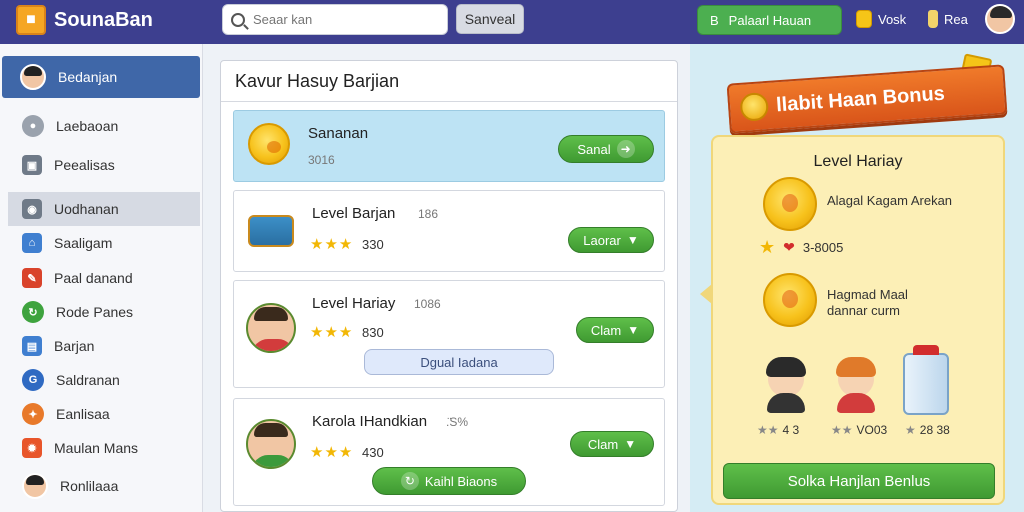 The image size is (1024, 512). What do you see at coordinates (86, 209) in the screenshot?
I see `sidebar-item-label: Uodhanan` at bounding box center [86, 209].